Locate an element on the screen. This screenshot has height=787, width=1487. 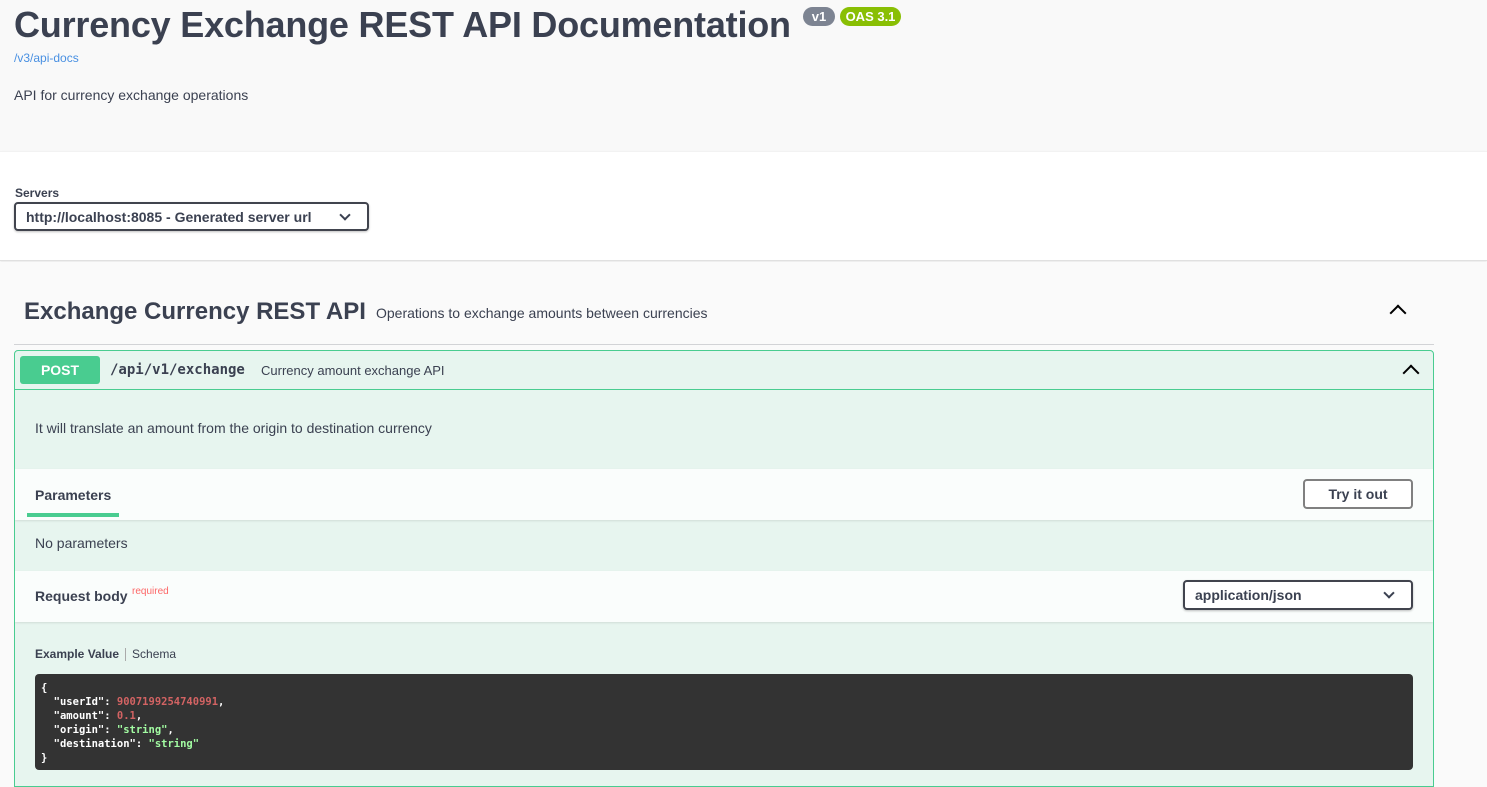
code-close-brace: } is located at coordinates (44, 758).